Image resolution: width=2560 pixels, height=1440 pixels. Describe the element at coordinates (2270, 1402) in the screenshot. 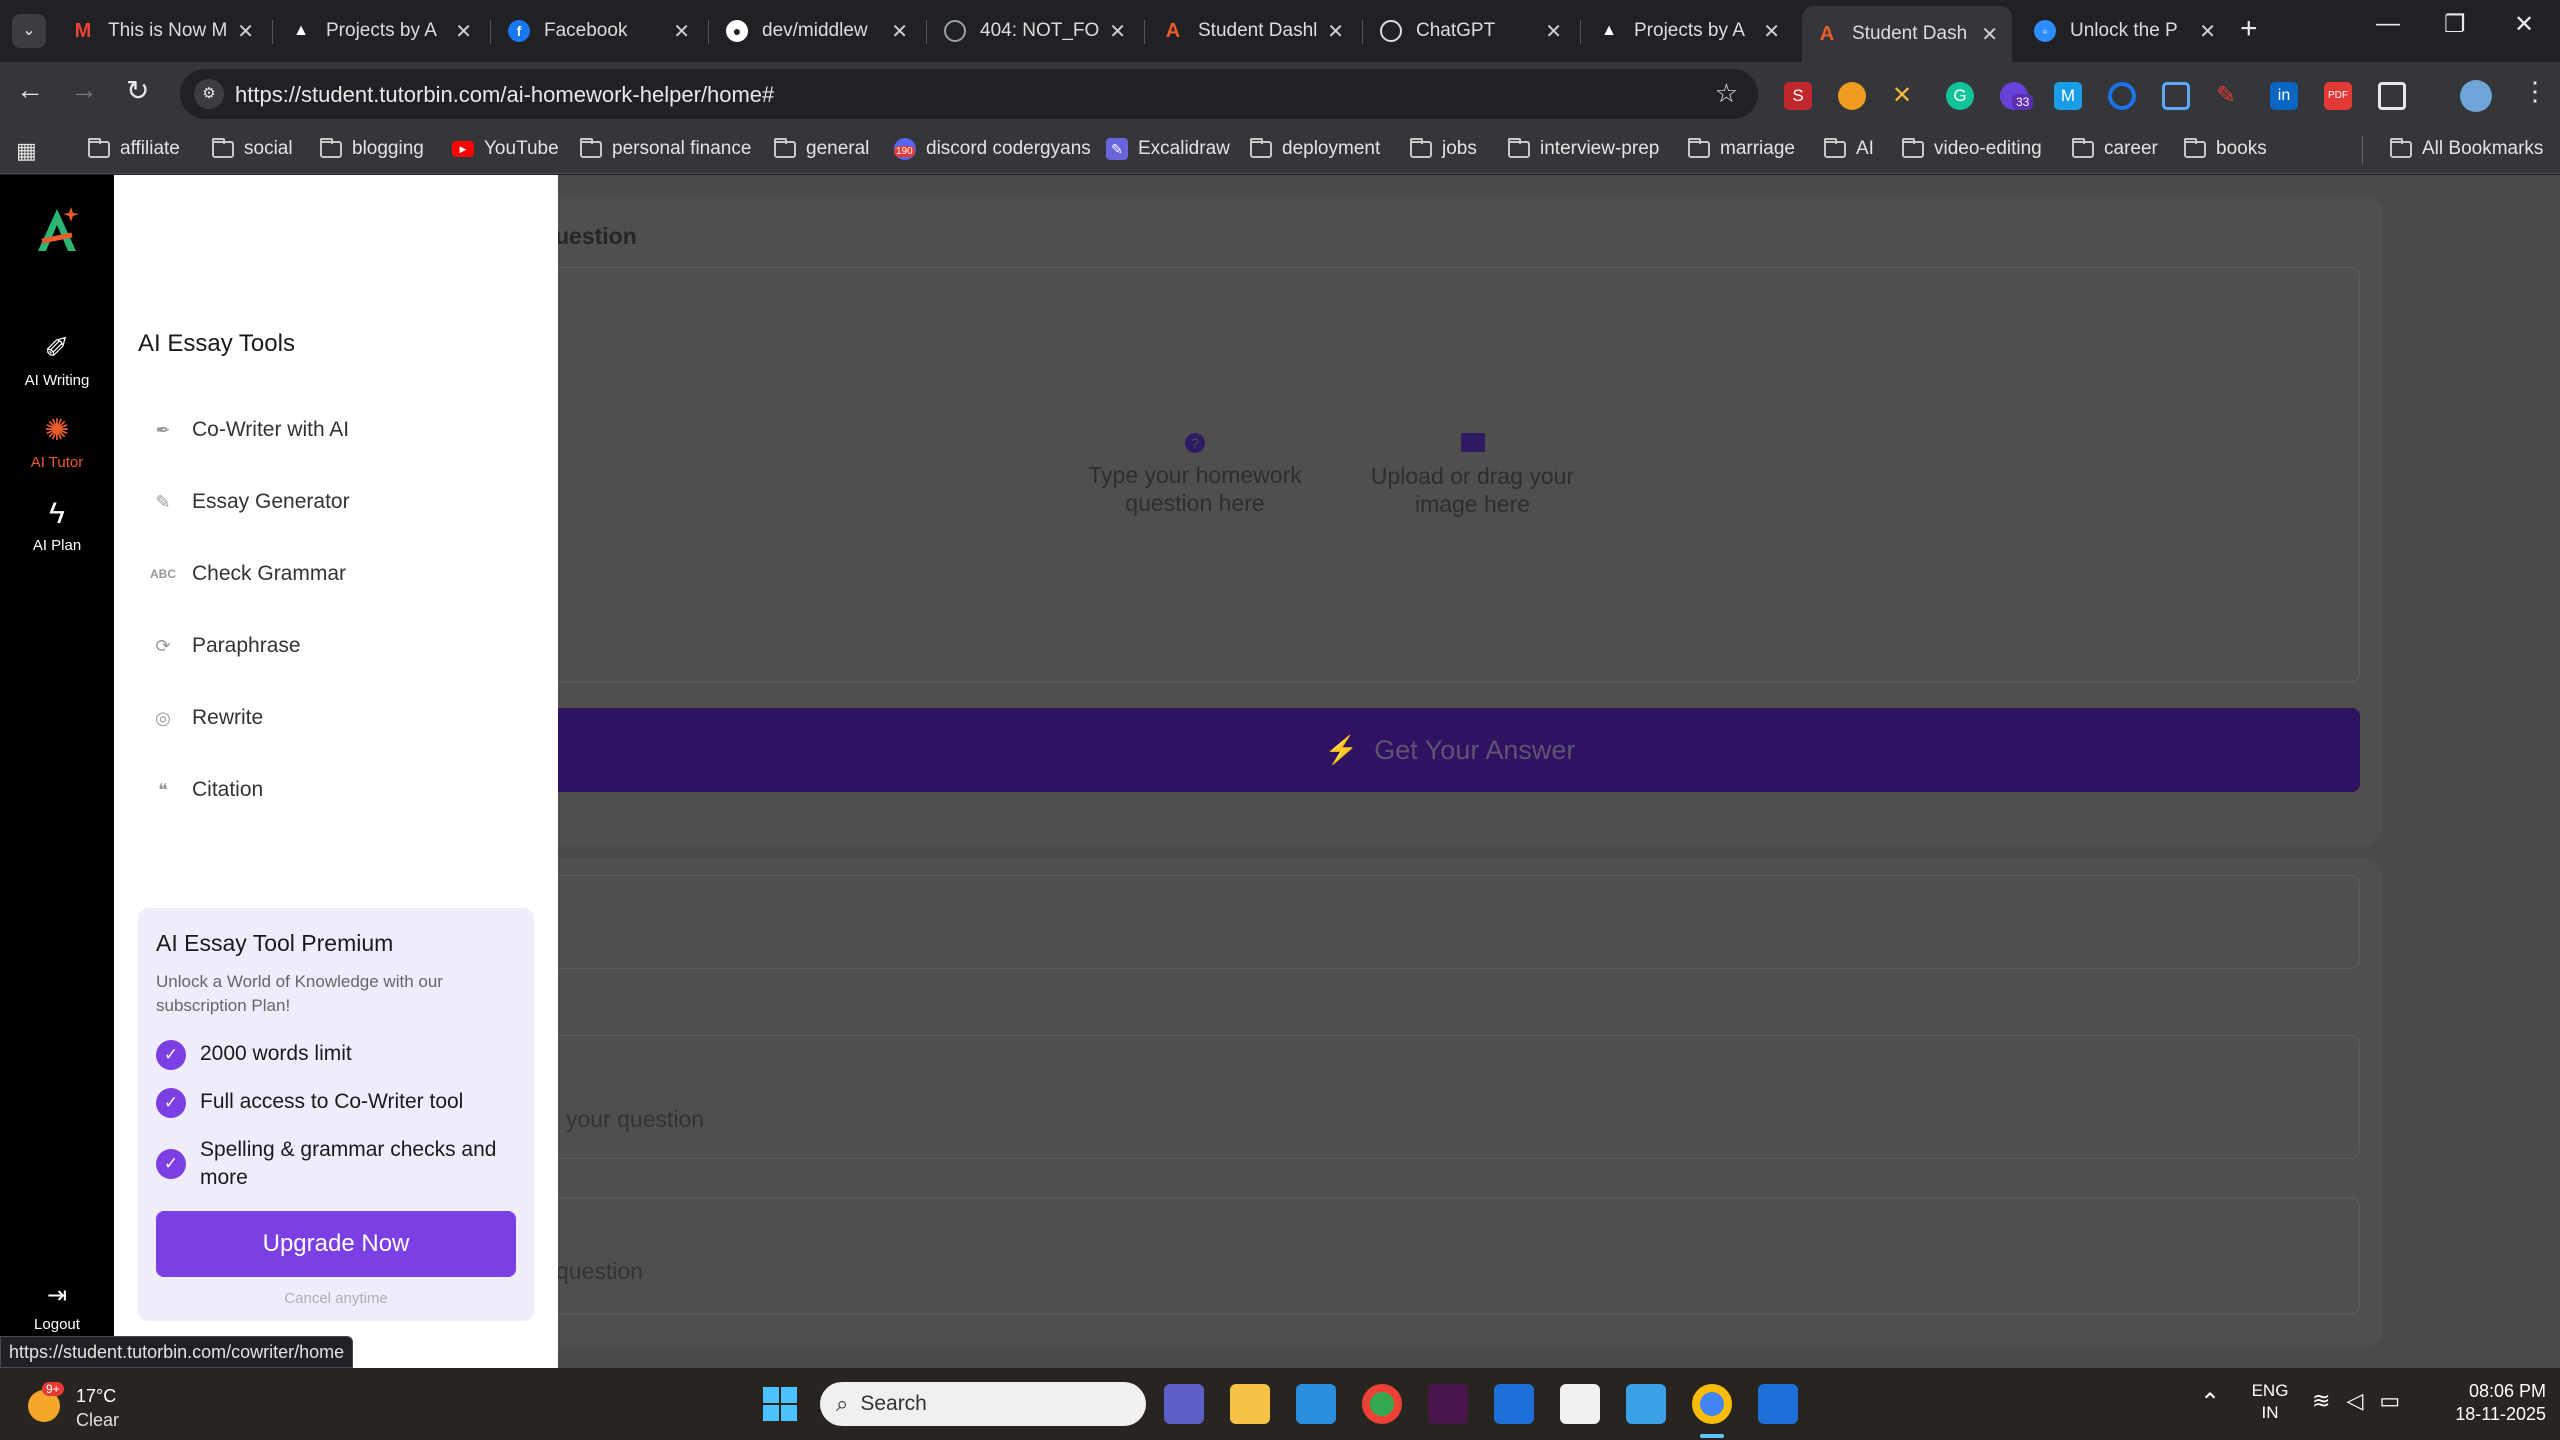

I see `language-indicator: ENG IN` at that location.